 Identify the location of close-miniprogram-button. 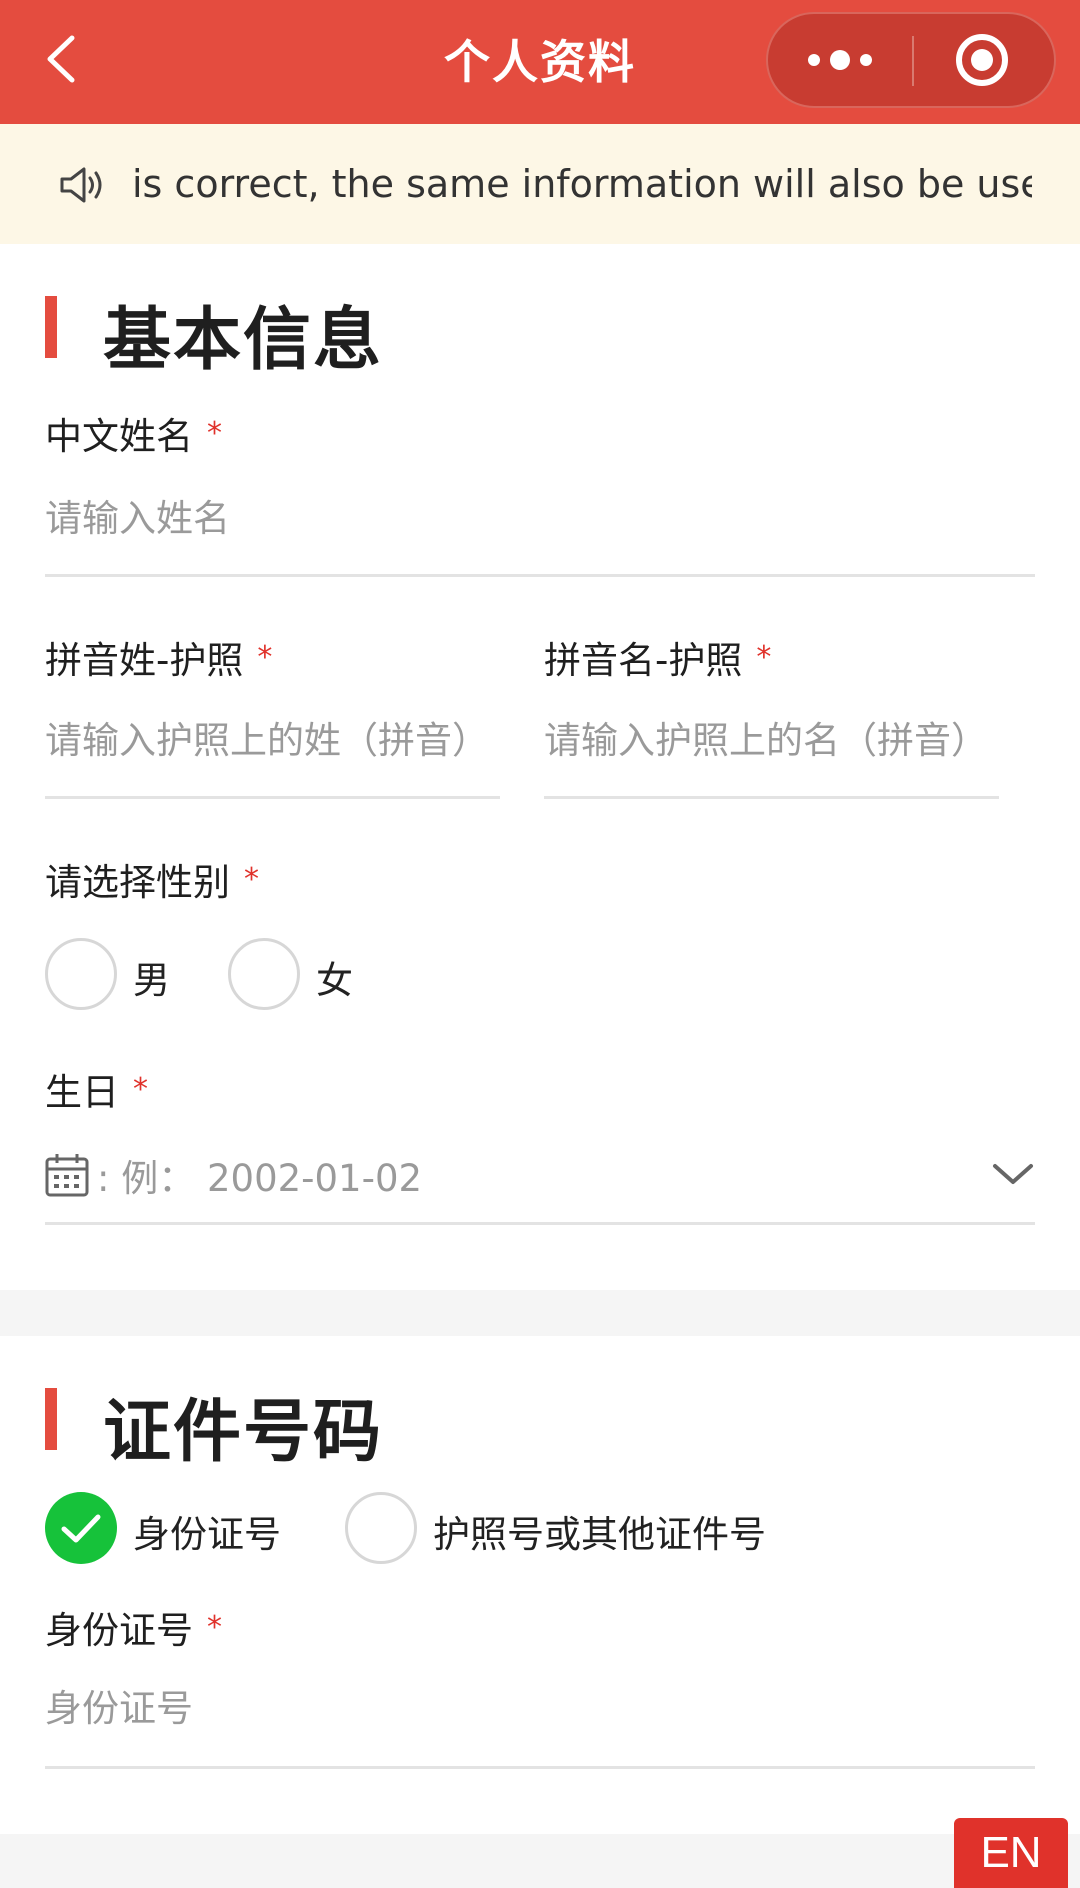
(984, 60).